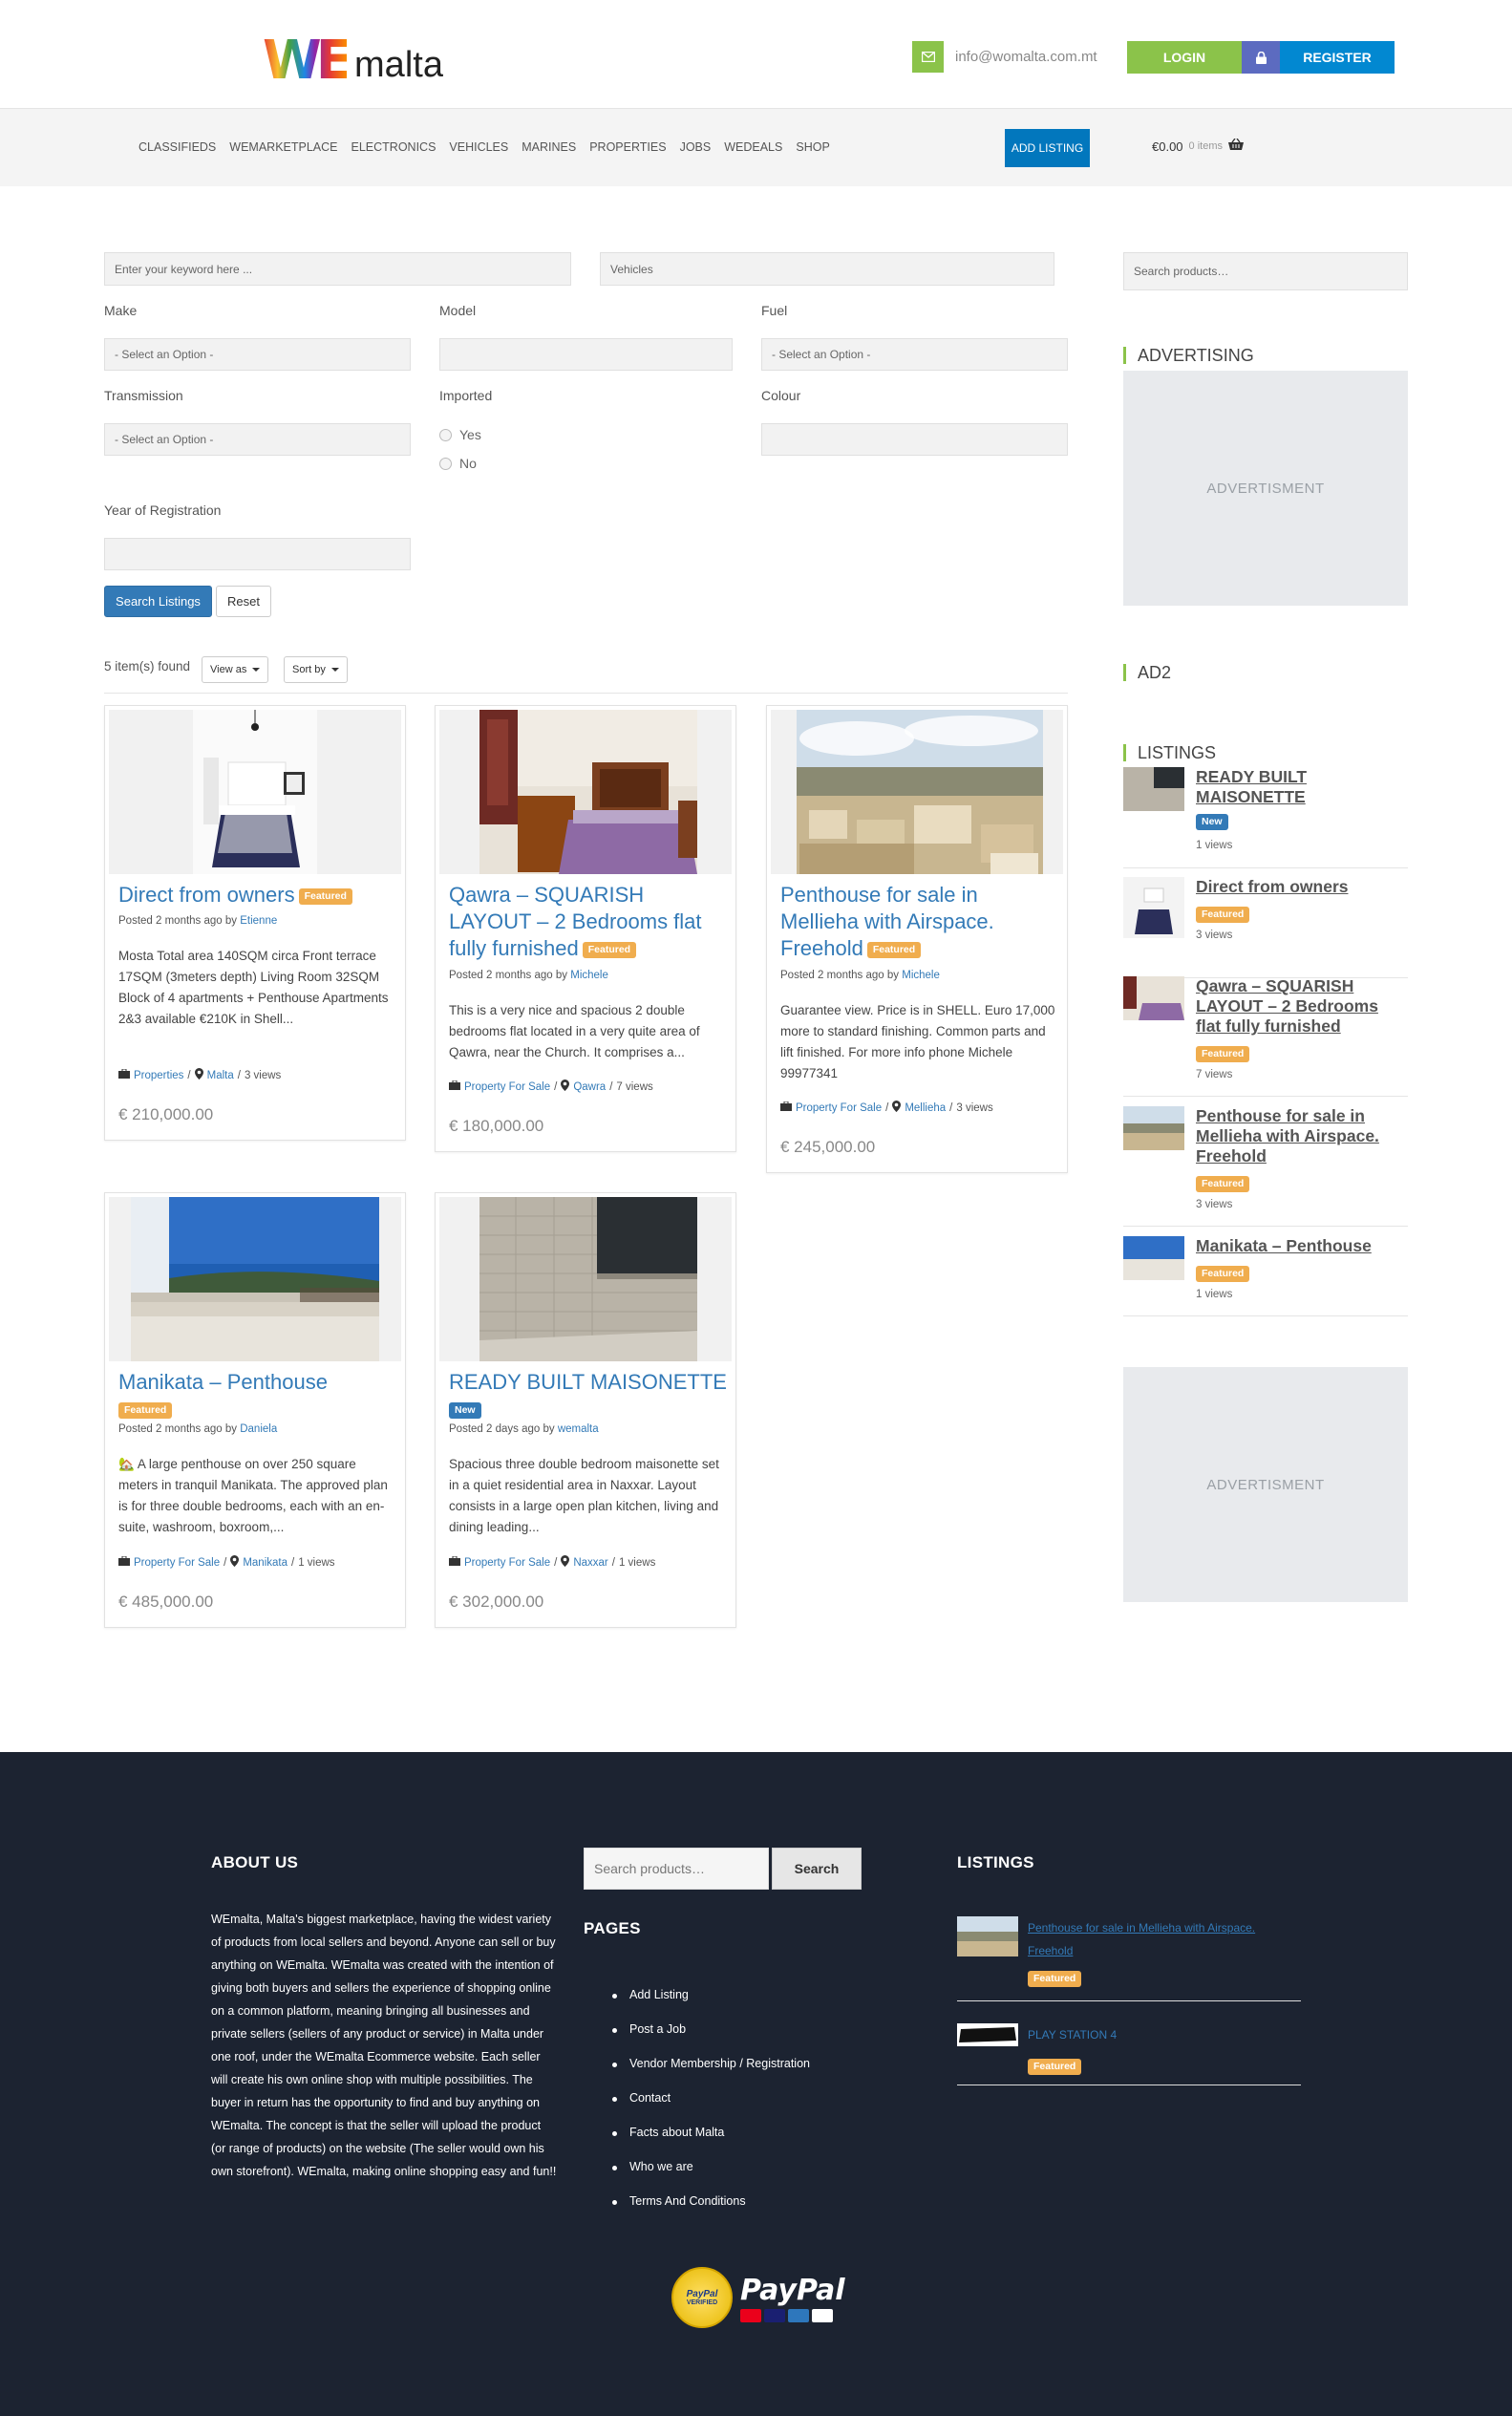 The width and height of the screenshot is (1512, 2416). What do you see at coordinates (1302, 887) in the screenshot?
I see `sidebar-listing-title: Direct from owners` at bounding box center [1302, 887].